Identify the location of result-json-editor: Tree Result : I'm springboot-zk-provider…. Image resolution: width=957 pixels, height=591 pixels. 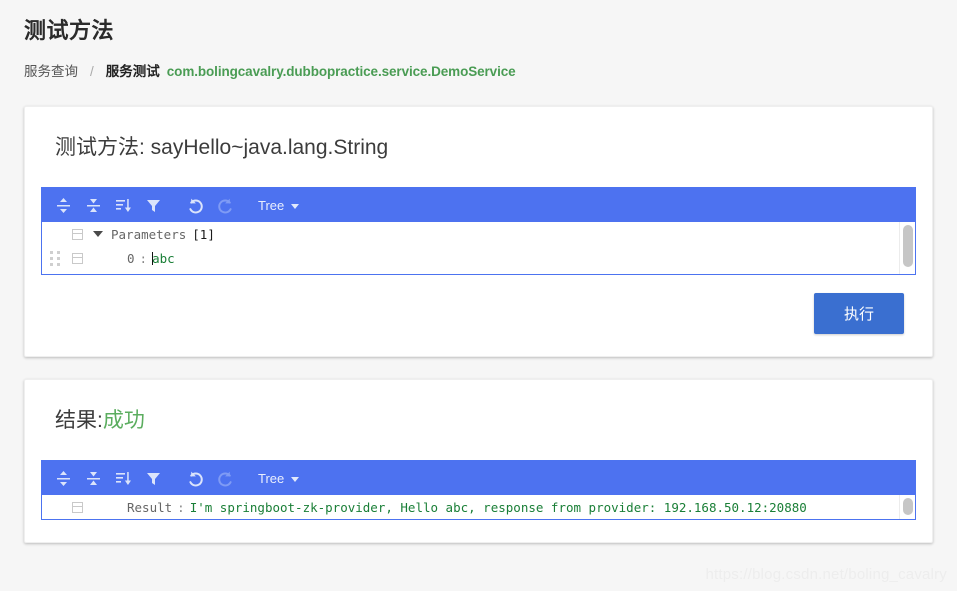
(478, 490).